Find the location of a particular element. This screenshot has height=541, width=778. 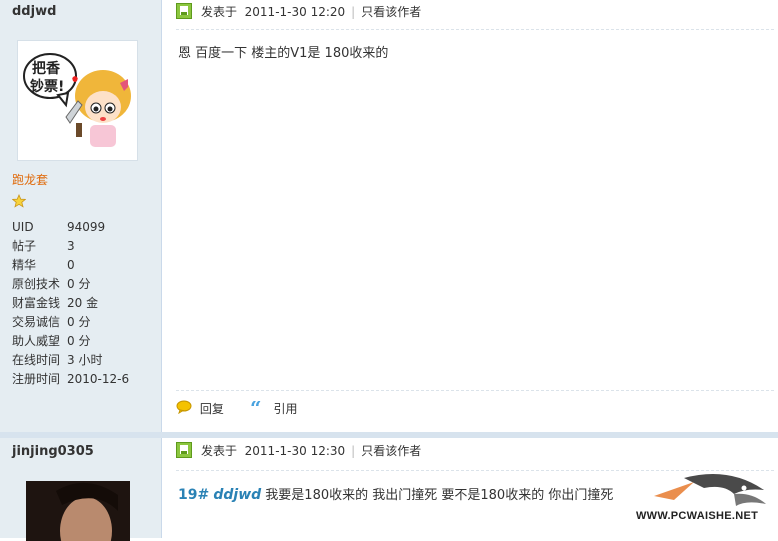

avatar-photo-image is located at coordinates (78, 511).